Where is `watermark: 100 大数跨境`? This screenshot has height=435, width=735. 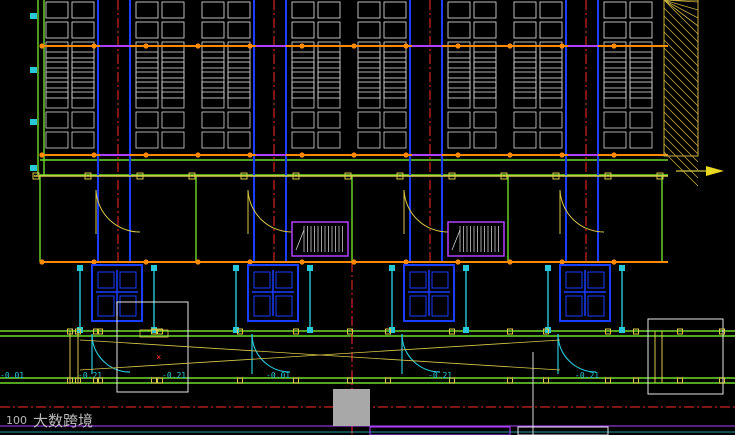 watermark: 100 大数跨境 is located at coordinates (49, 420).